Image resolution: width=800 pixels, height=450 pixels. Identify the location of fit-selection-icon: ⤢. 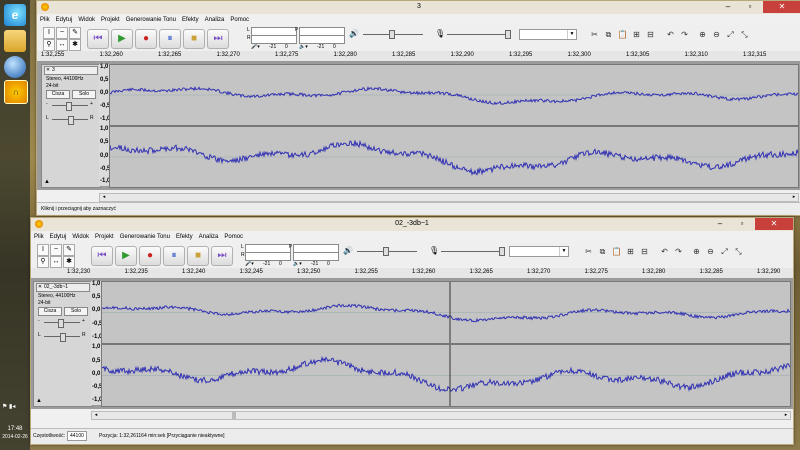
(724, 251).